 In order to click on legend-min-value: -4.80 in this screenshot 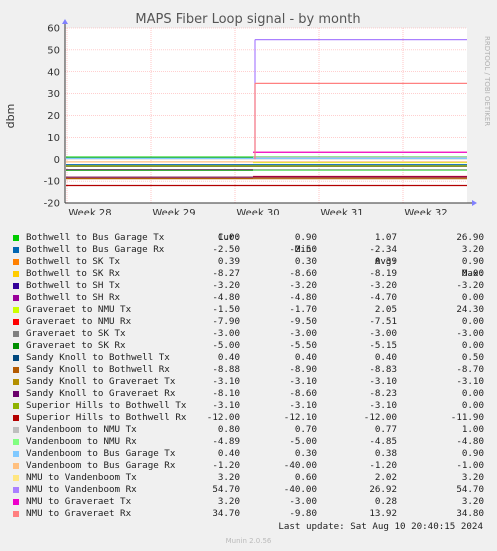, I will do `click(303, 297)`.